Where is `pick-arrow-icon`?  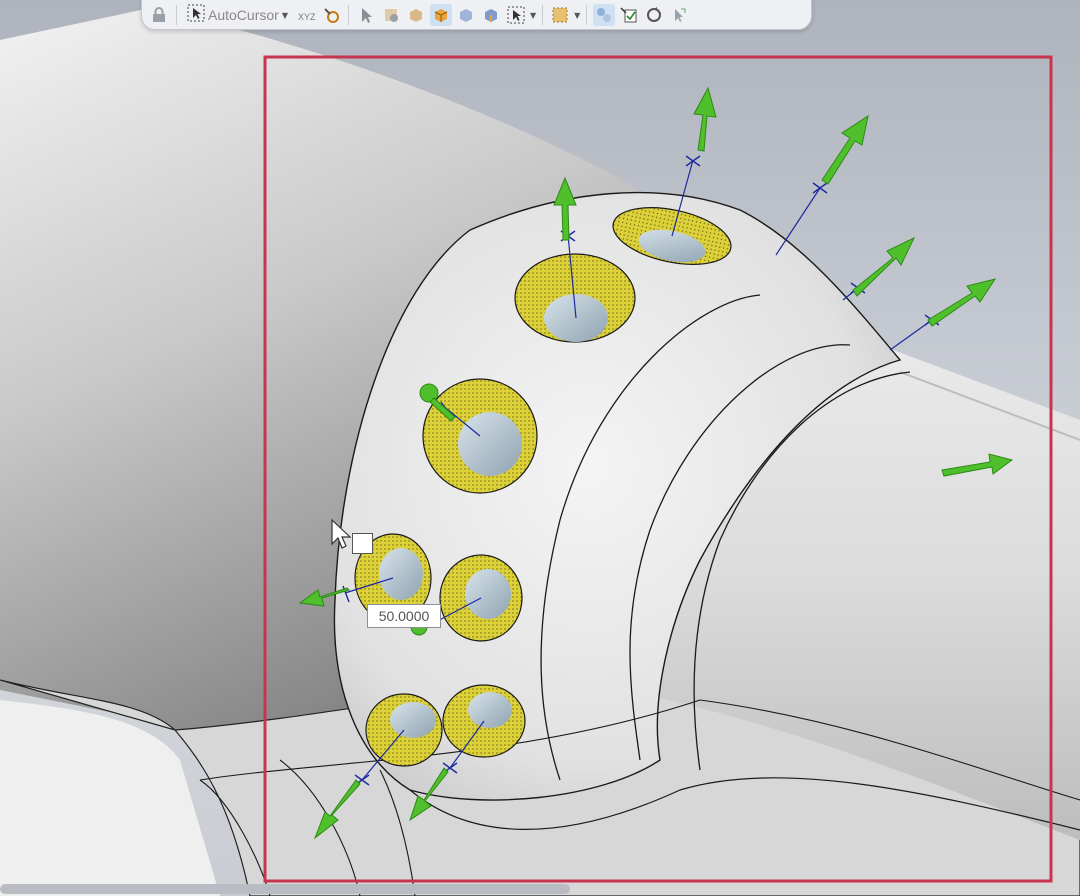
pick-arrow-icon is located at coordinates (679, 15).